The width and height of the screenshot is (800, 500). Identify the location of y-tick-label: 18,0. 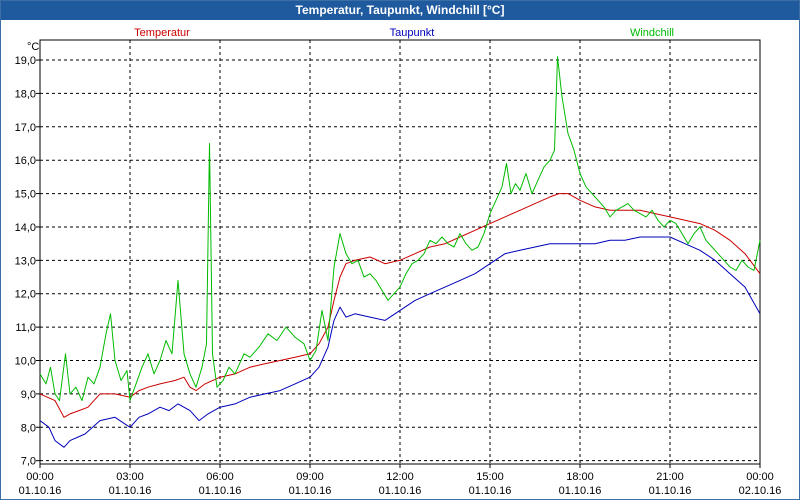
(25, 94).